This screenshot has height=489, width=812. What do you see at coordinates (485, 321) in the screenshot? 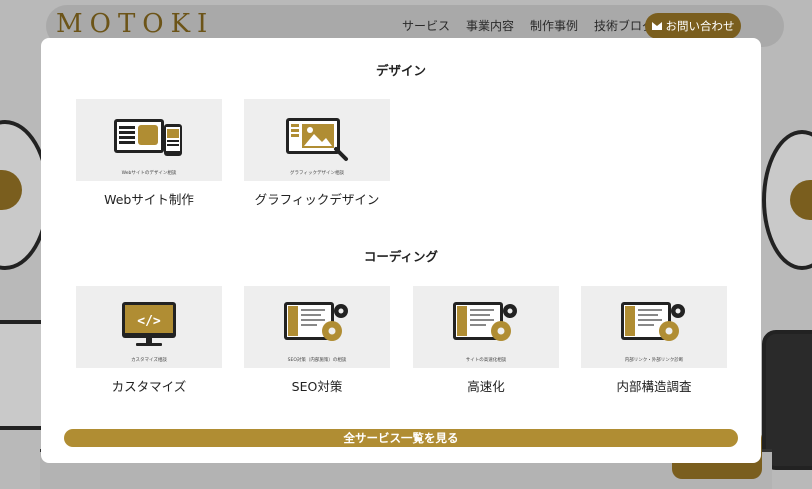
I see `speed-gear-illustration-icon` at bounding box center [485, 321].